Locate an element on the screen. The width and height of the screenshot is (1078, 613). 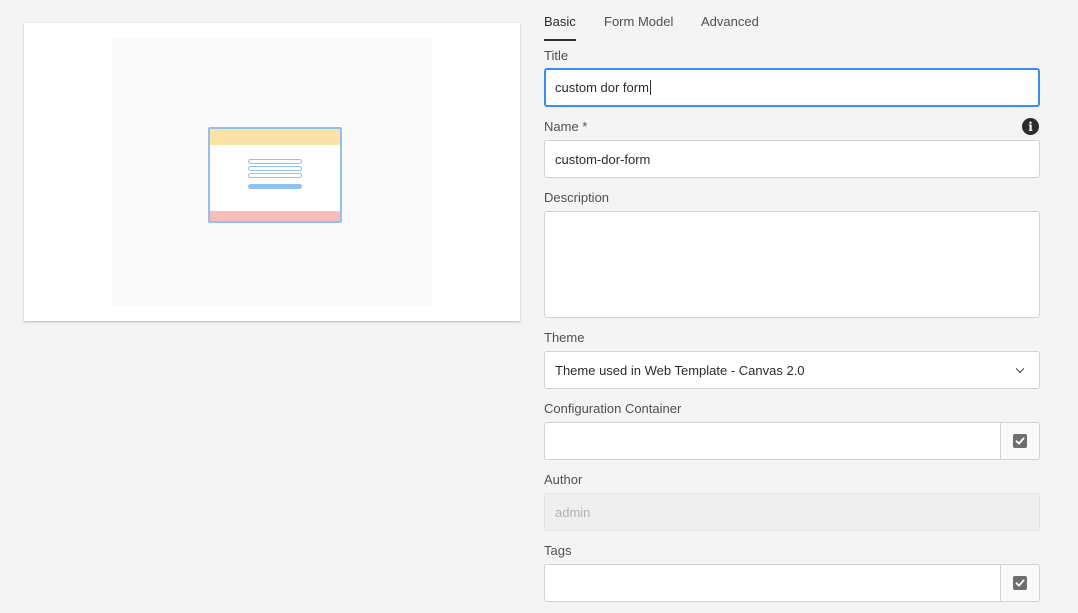
theme-select: Theme used in Web Template - Canvas 2.0 is located at coordinates (792, 370).